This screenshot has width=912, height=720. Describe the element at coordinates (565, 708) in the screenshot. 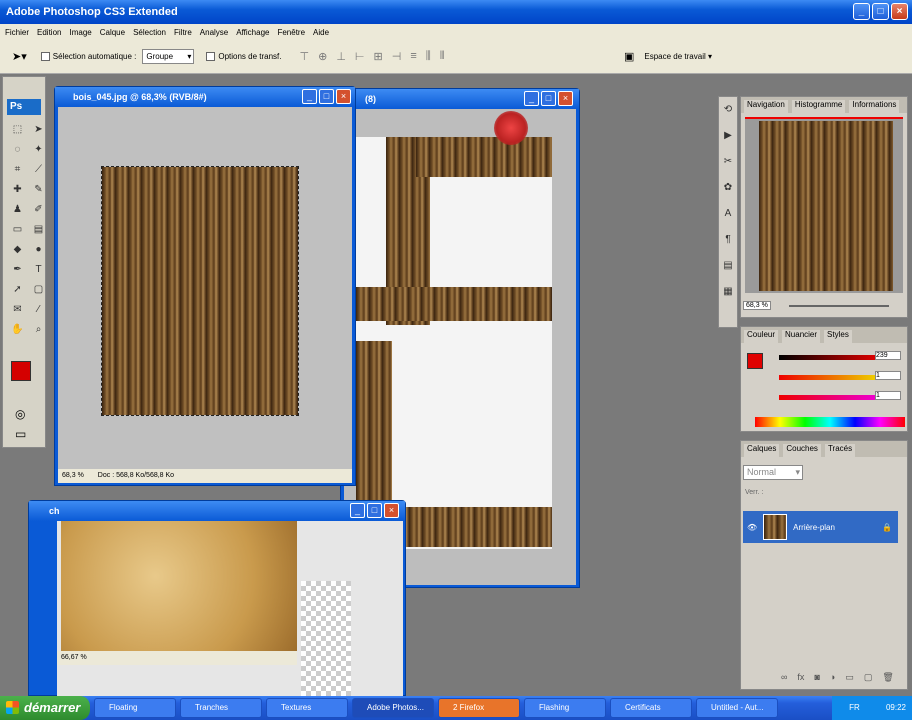

I see `task-flashing: Flashing` at that location.